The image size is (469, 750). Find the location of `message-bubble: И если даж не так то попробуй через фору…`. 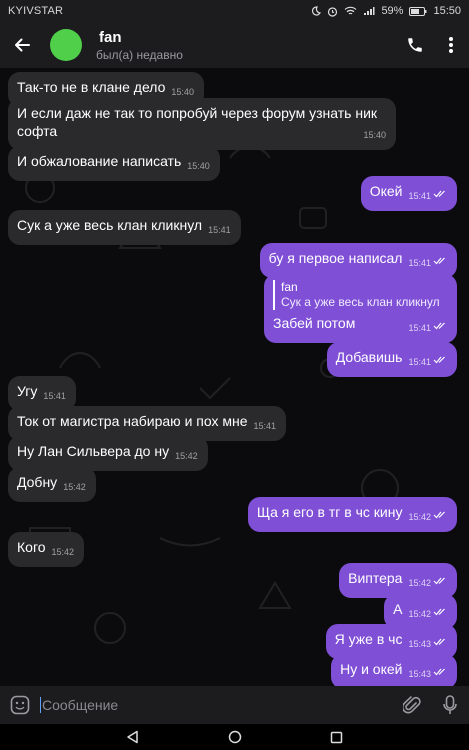

message-bubble: И если даж не так то попробуй через фору… is located at coordinates (202, 124).